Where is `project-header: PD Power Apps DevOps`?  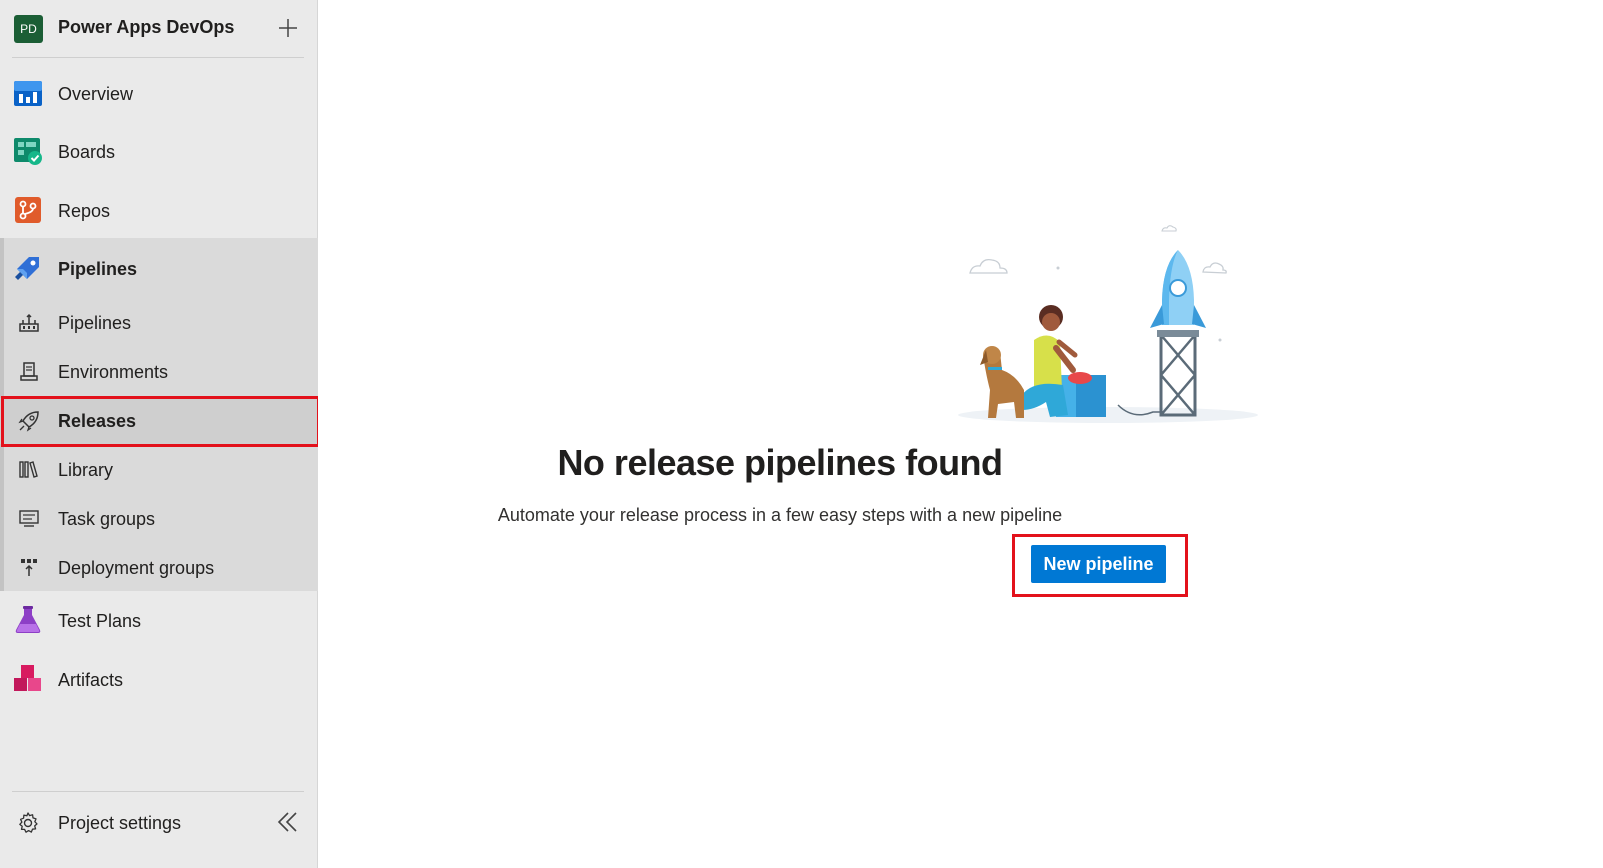
project-header: PD Power Apps DevOps is located at coordinates (159, 29).